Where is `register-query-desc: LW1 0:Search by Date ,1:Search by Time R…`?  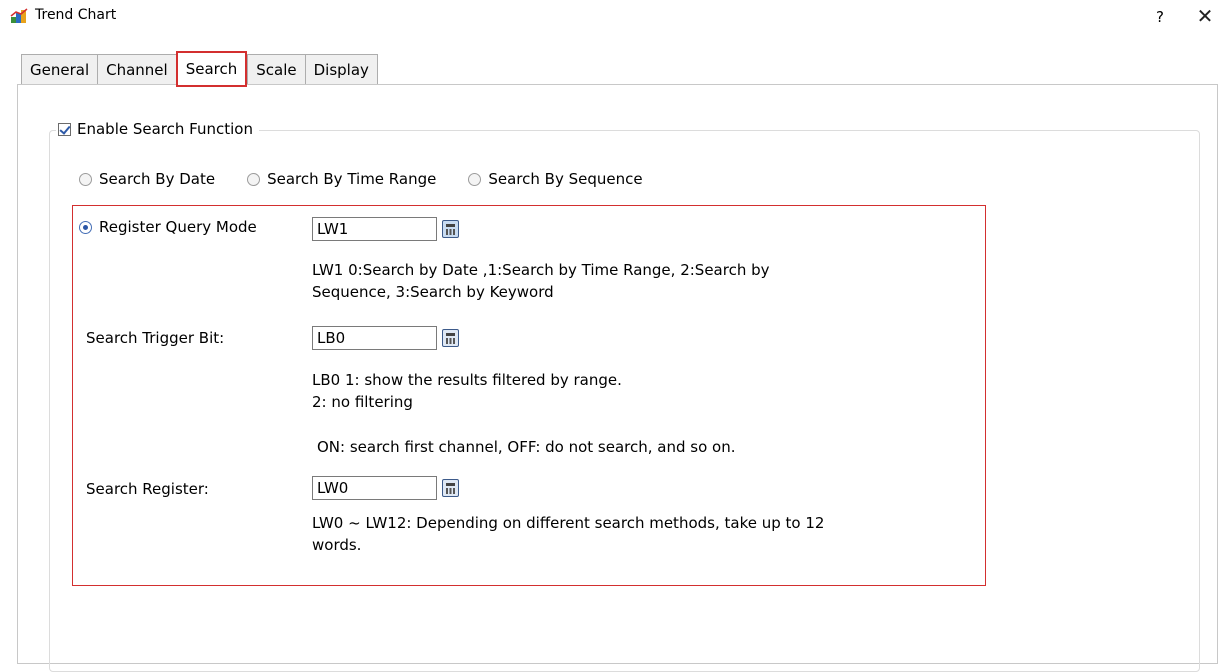
register-query-desc: LW1 0:Search by Date ,1:Search by Time R… is located at coordinates (541, 281).